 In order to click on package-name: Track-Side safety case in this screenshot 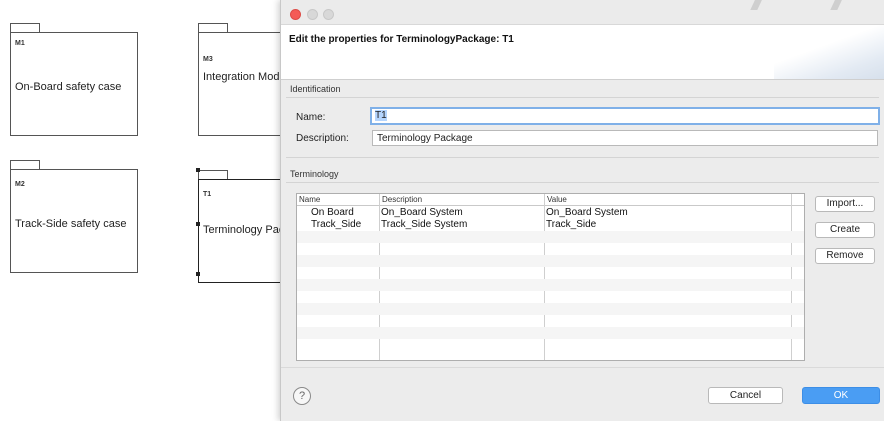, I will do `click(71, 224)`.